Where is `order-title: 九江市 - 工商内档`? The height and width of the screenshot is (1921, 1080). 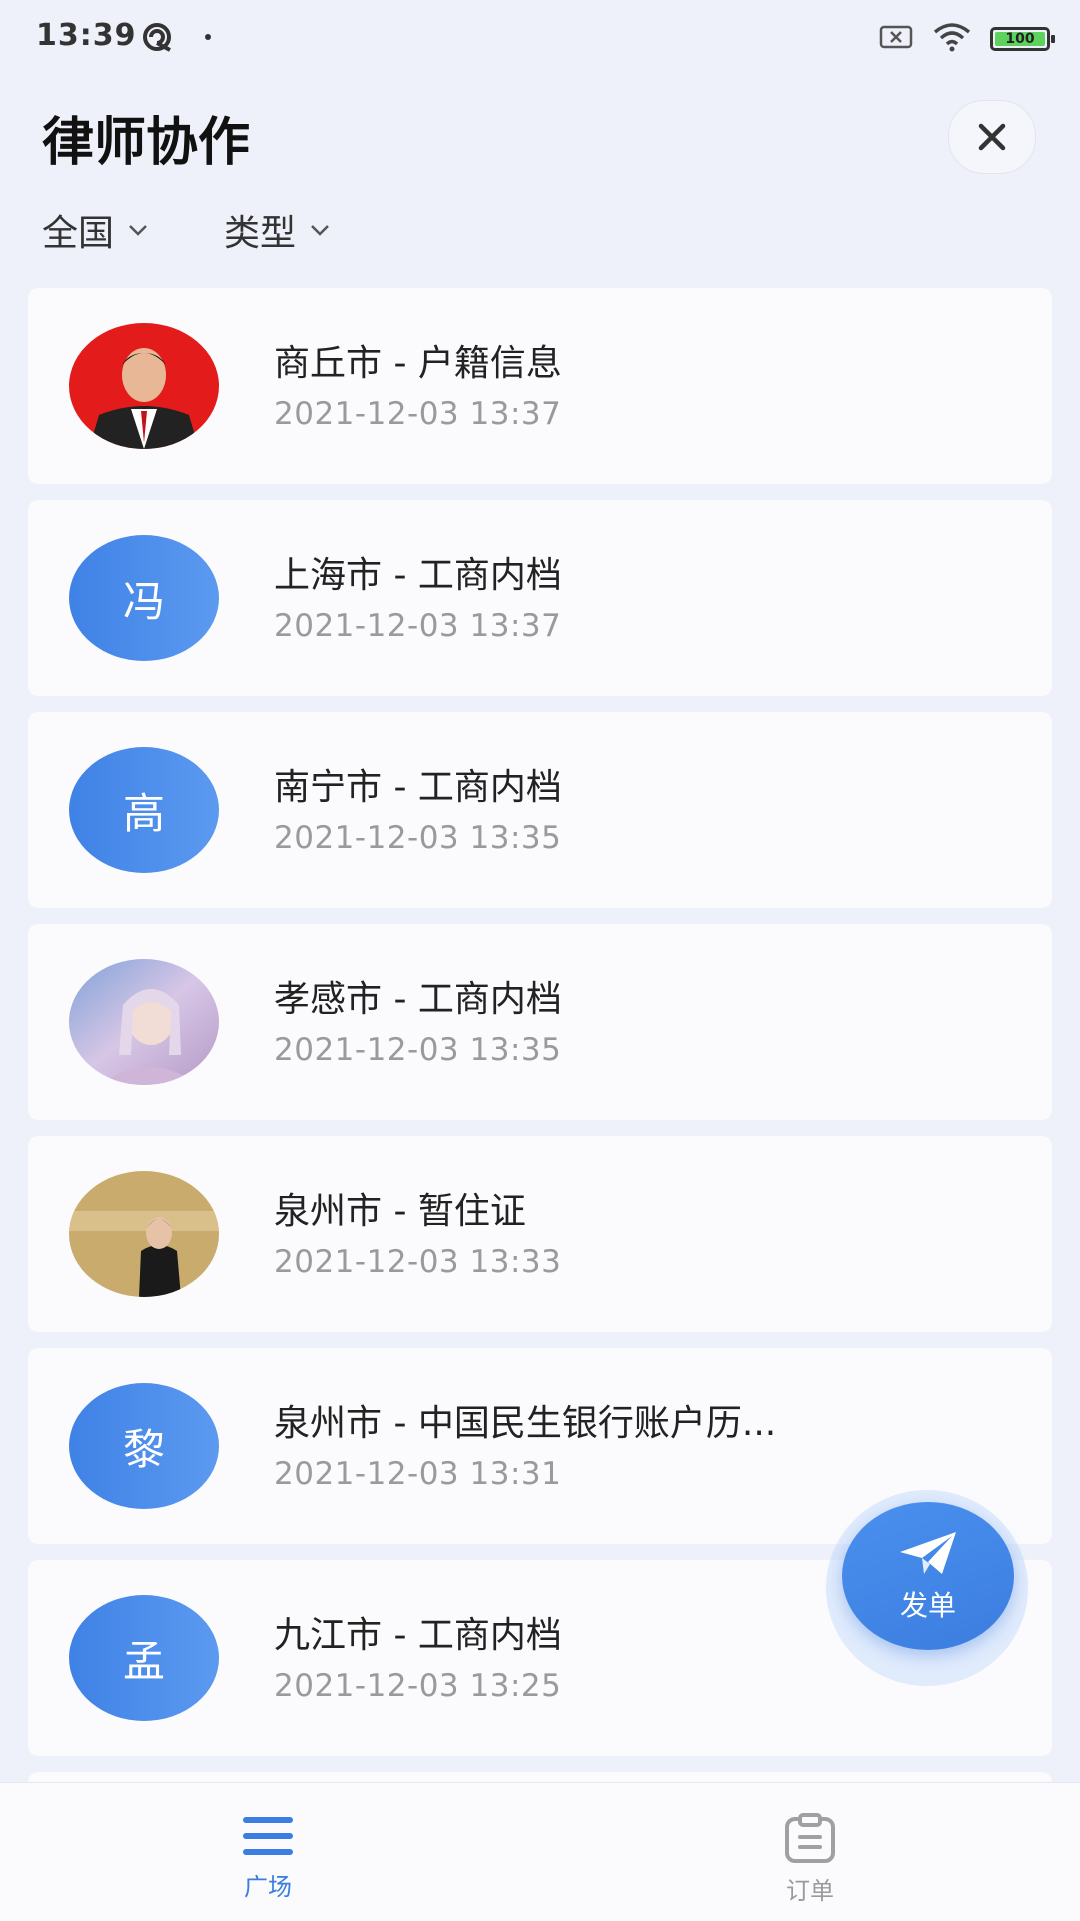
order-title: 九江市 - 工商内档 is located at coordinates (418, 1635).